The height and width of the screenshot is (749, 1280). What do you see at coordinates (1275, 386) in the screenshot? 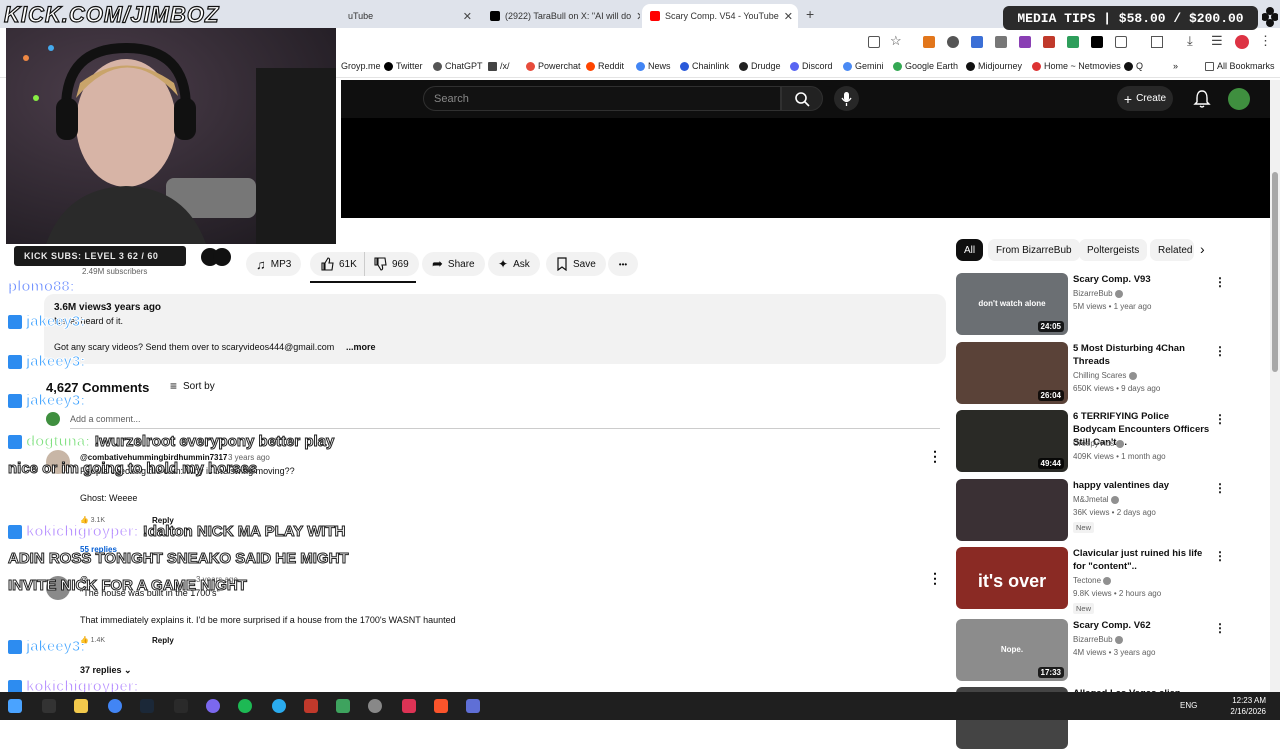
I see `page-scrollbar` at bounding box center [1275, 386].